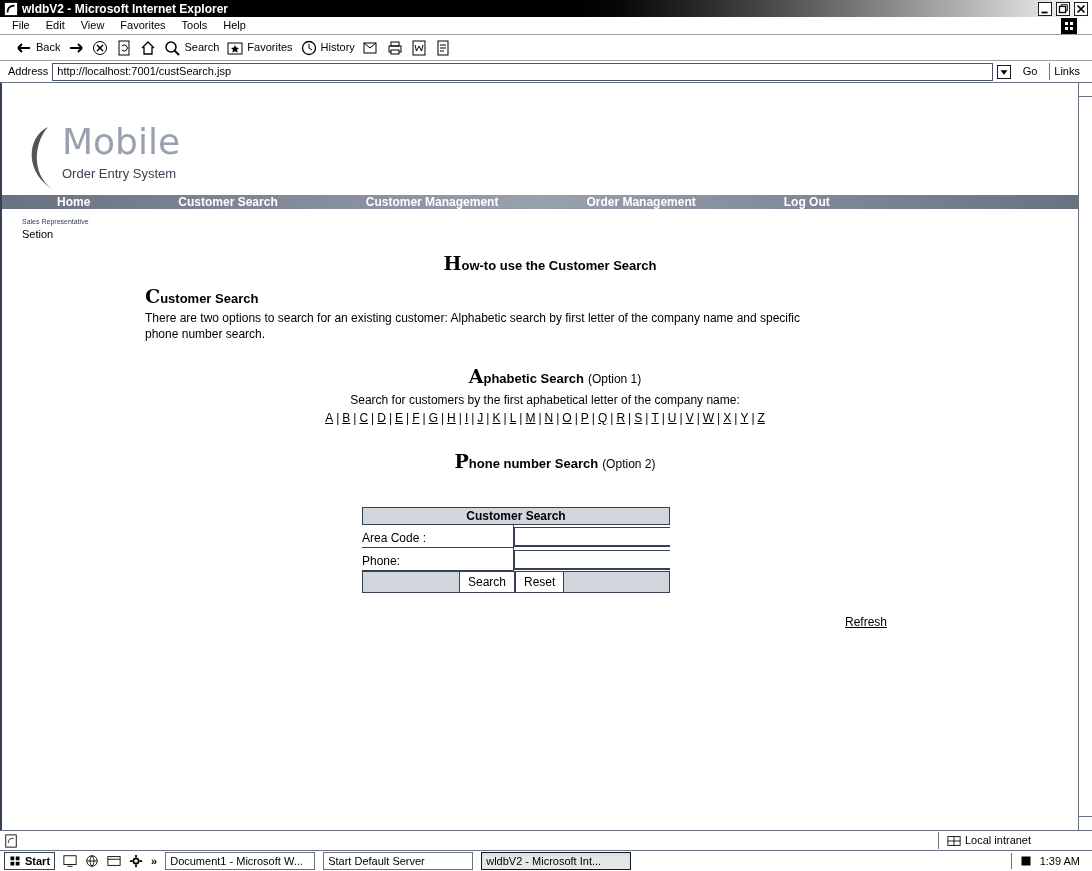 The image size is (1092, 871). Describe the element at coordinates (148, 47) in the screenshot. I see `home-icon` at that location.